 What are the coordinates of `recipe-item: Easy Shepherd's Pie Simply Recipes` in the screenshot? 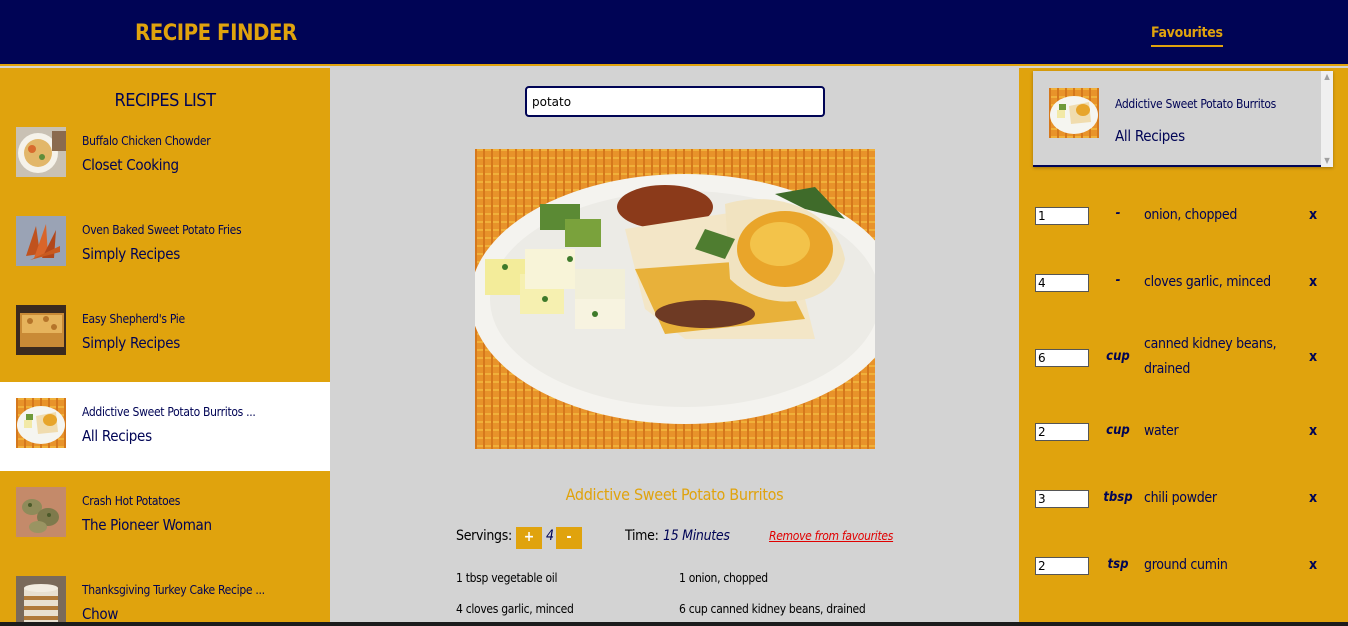 It's located at (165, 333).